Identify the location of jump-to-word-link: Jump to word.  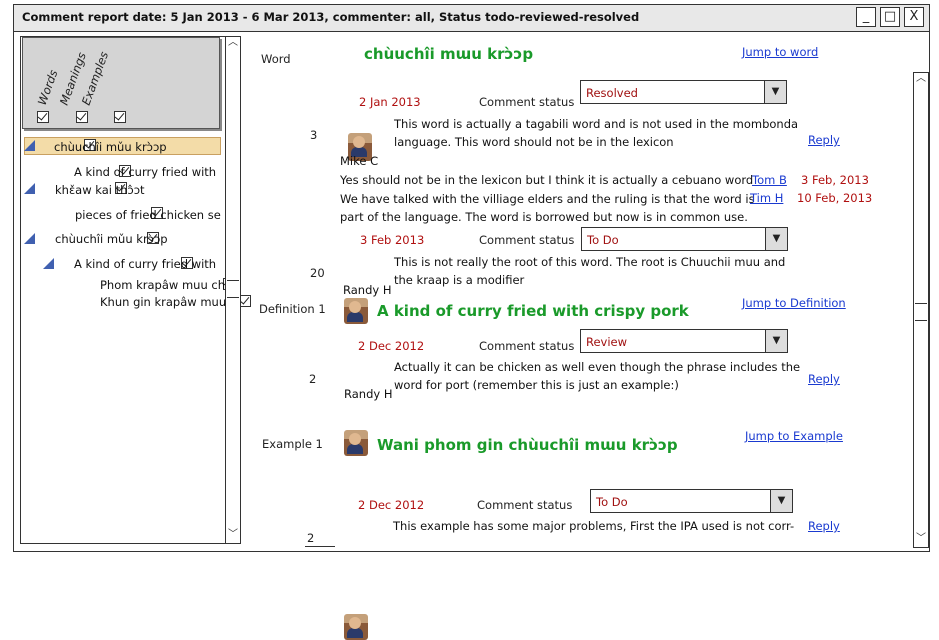
(780, 52).